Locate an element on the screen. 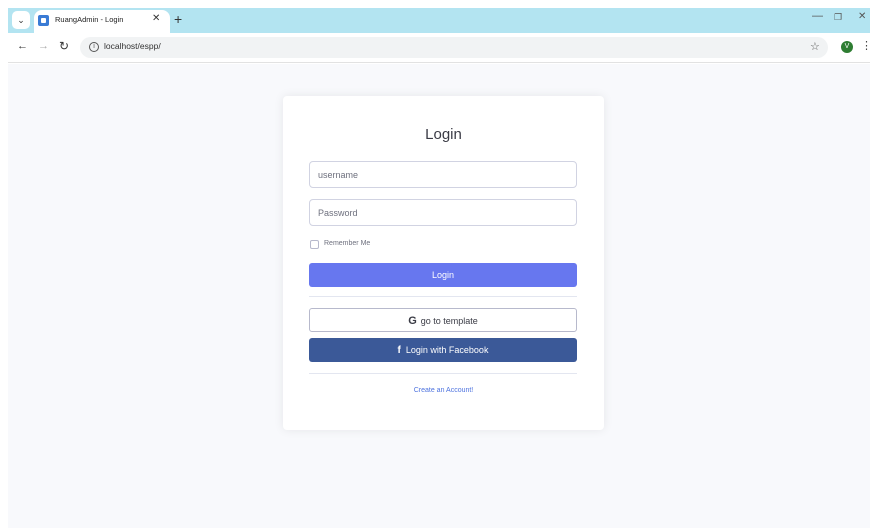 This screenshot has width=870, height=528. google-button-label: go to template is located at coordinates (449, 321).